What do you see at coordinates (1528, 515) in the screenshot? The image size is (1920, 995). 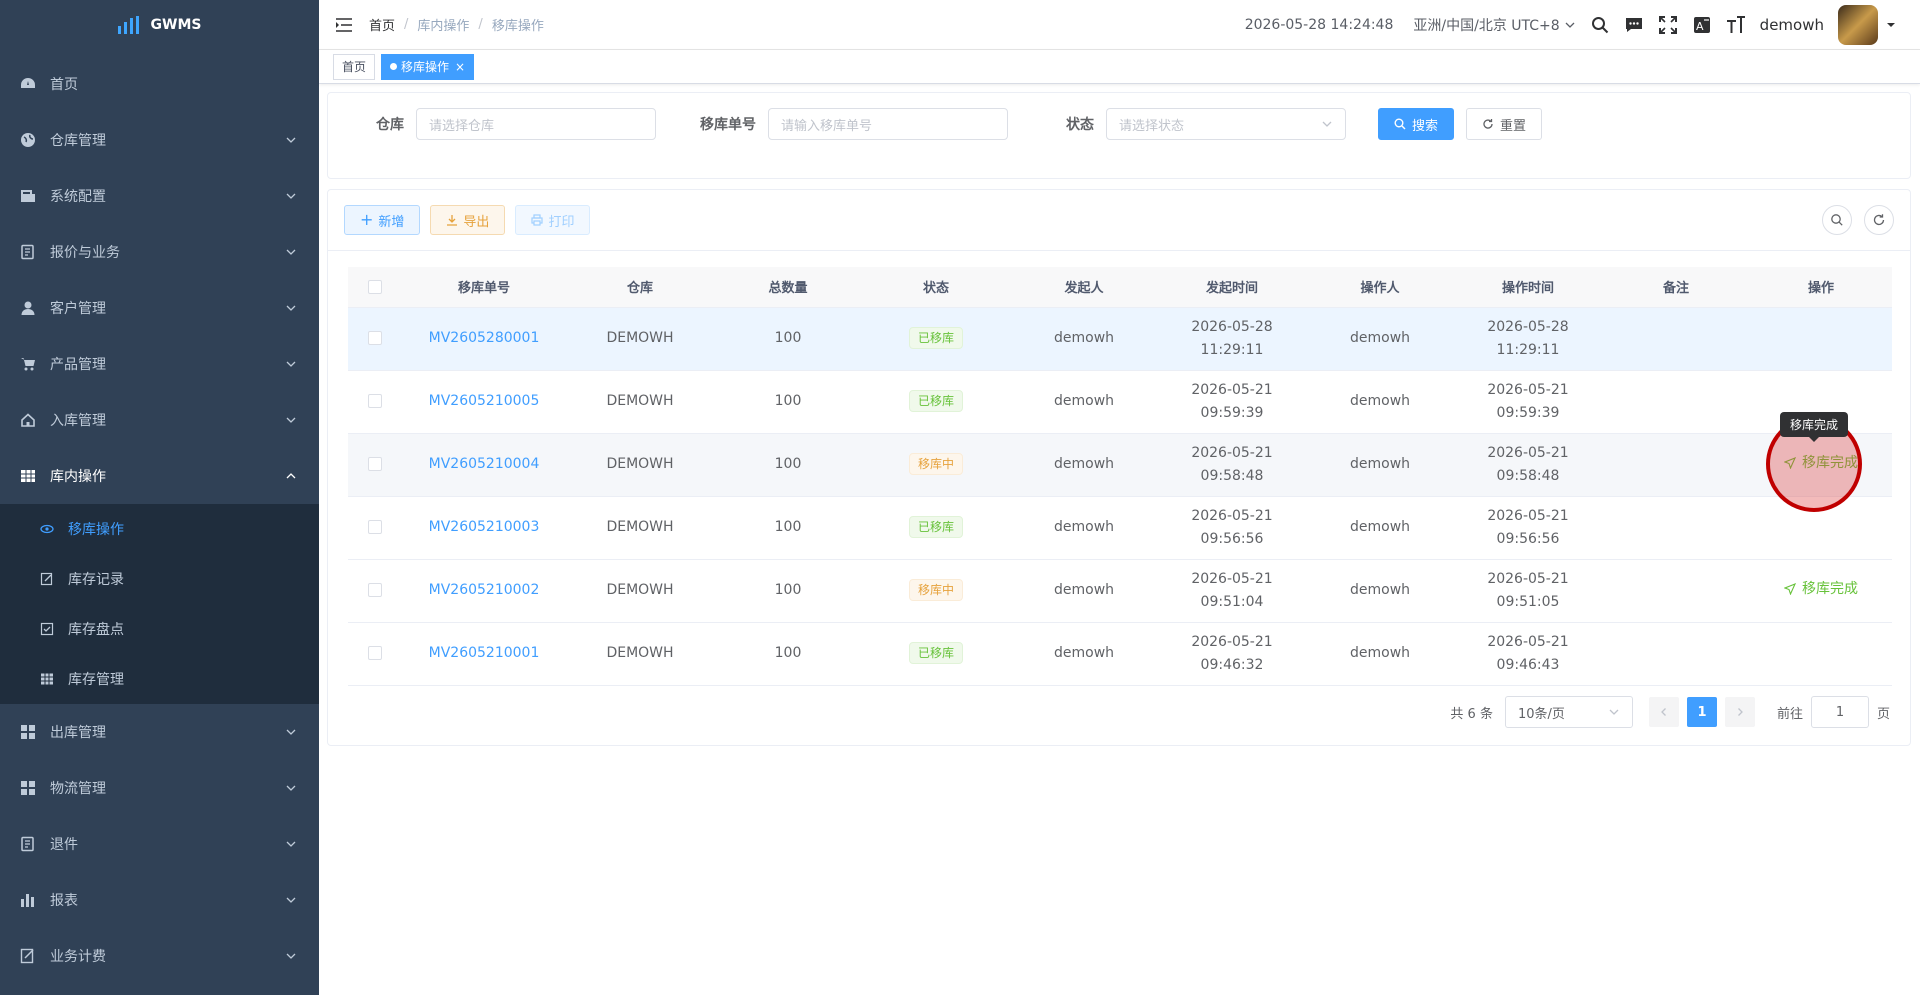 I see `op-date: 2026-05-21` at bounding box center [1528, 515].